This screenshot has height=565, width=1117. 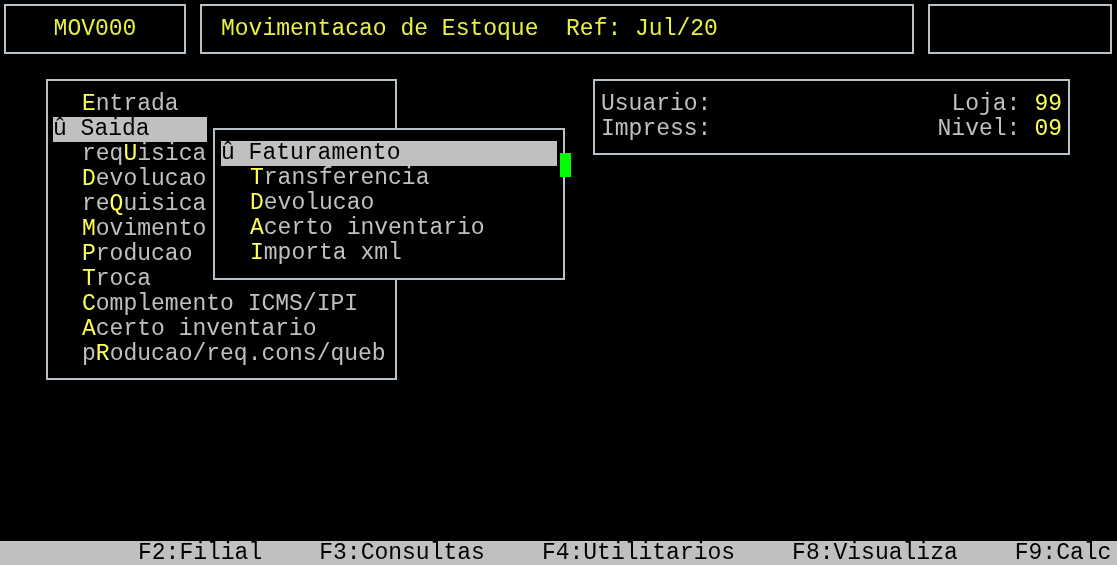 I want to click on field-label: Usuario:, so click(x=656, y=104).